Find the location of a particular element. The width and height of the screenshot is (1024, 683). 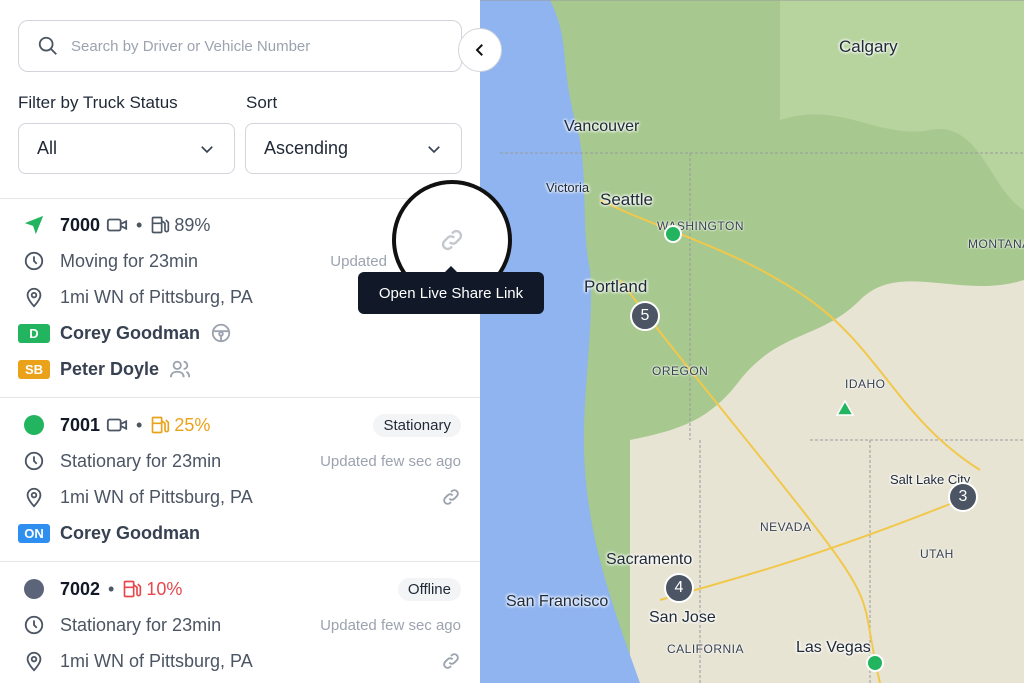

vehicle-cluster-marker: 4 is located at coordinates (679, 588).